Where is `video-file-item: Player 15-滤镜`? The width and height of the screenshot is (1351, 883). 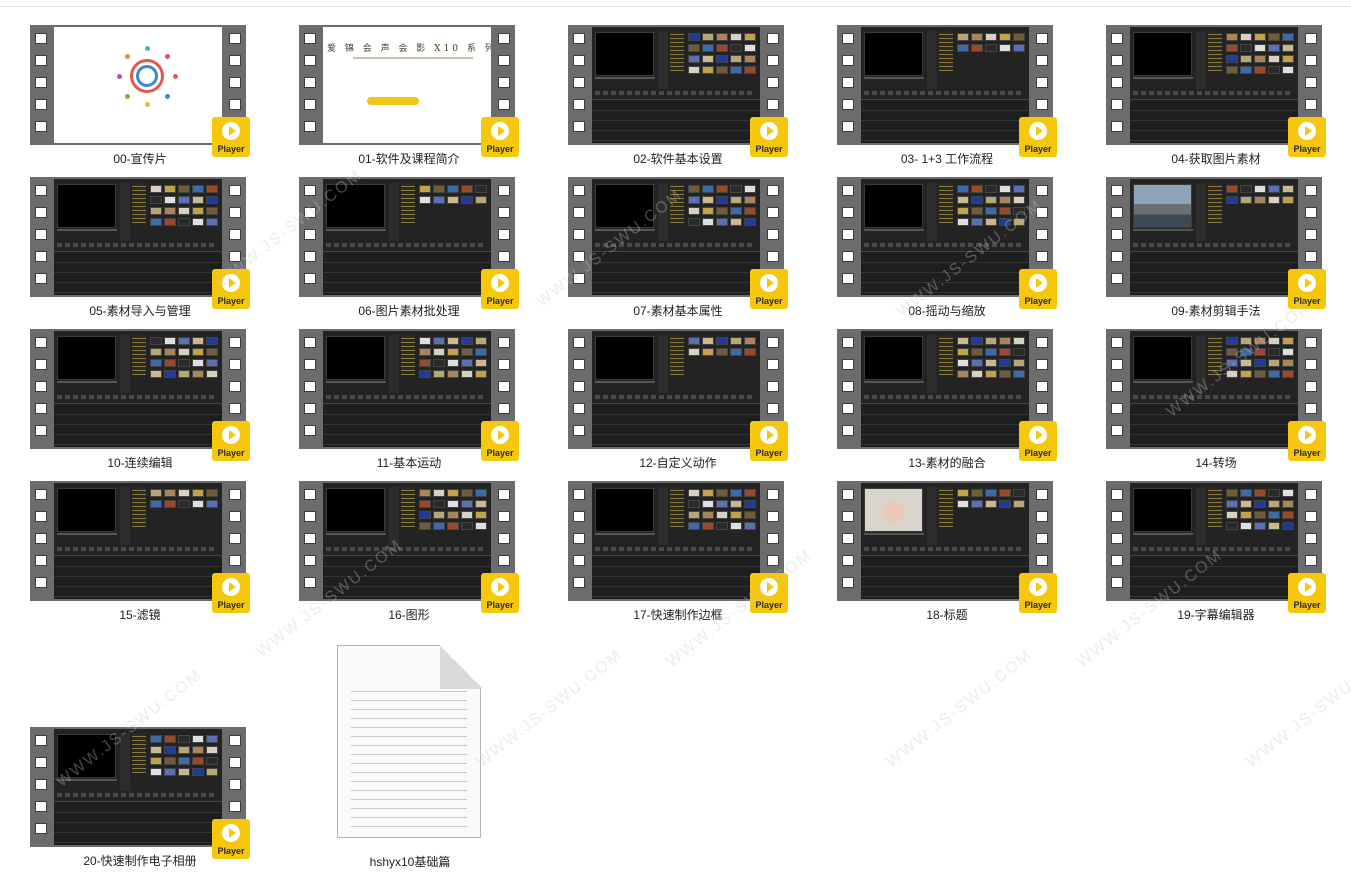 video-file-item: Player 15-滤镜 is located at coordinates (140, 542).